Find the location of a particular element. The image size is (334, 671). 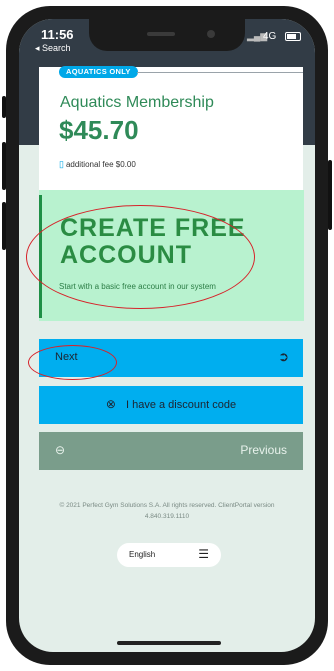

battery-icon is located at coordinates (293, 36).